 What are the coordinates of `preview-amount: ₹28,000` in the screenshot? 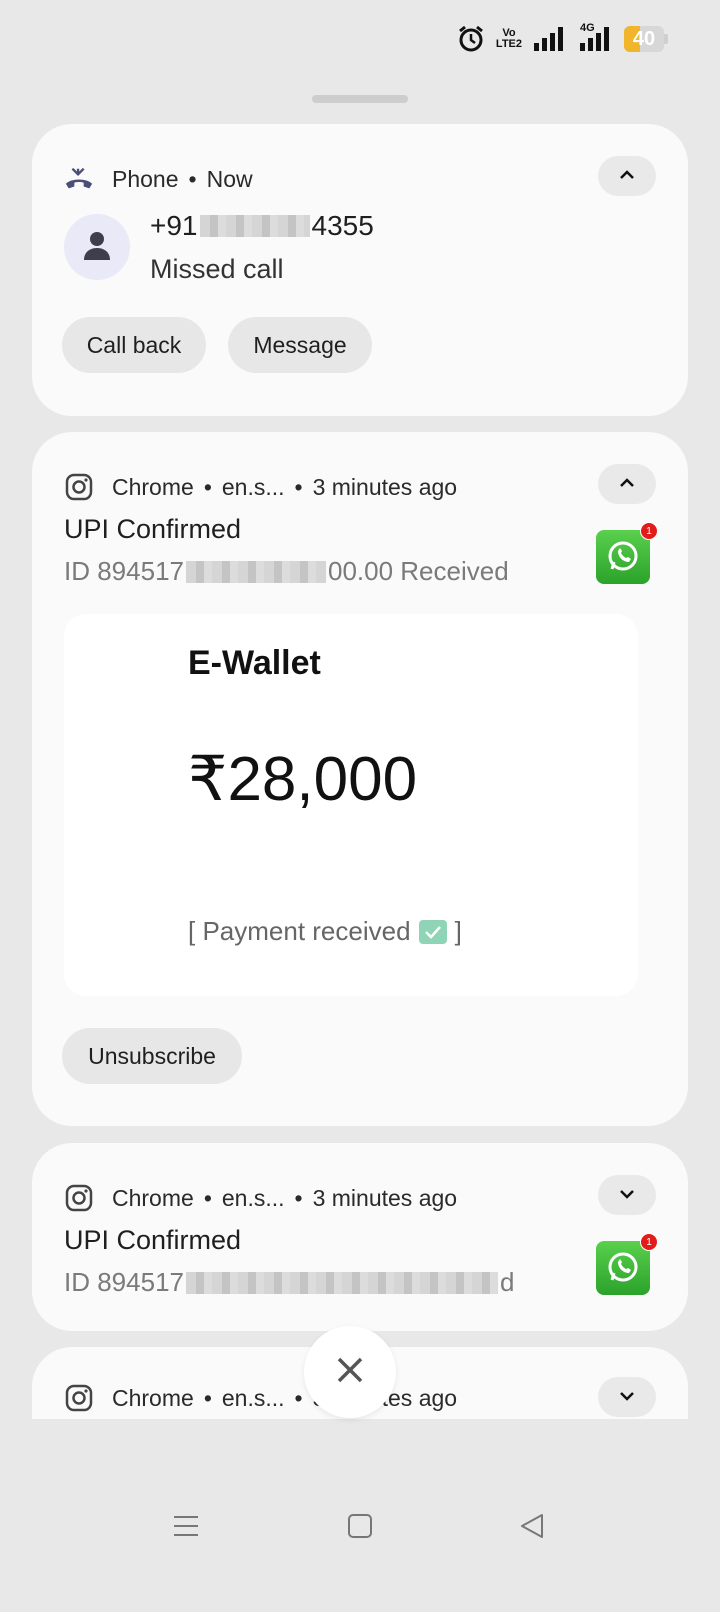 It's located at (303, 779).